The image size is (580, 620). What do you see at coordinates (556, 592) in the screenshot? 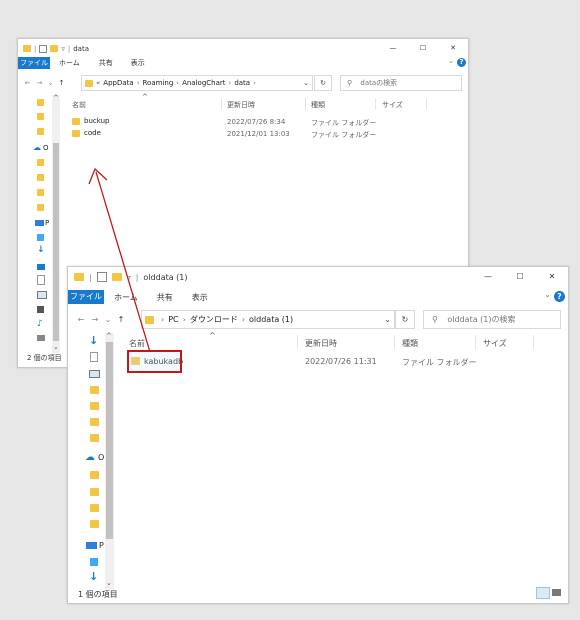
I see `large-icons-view-button` at bounding box center [556, 592].